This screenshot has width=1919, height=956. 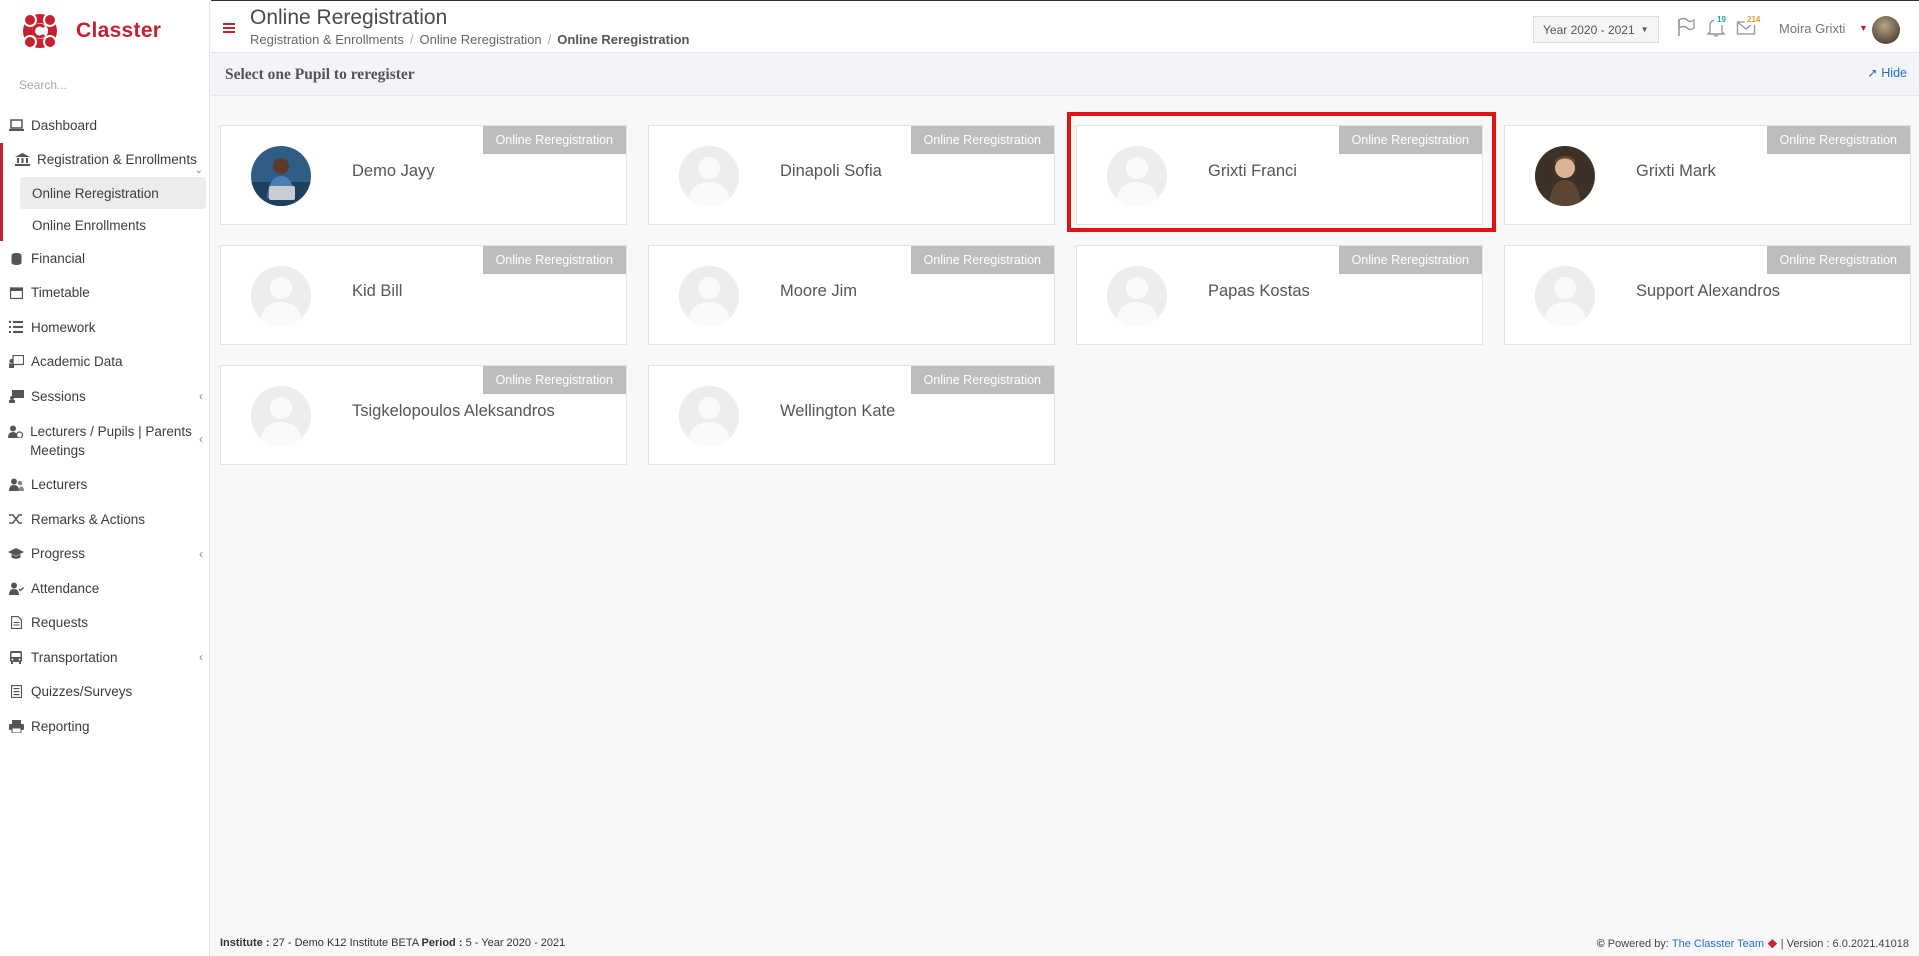 What do you see at coordinates (1589, 29) in the screenshot?
I see `year-select-value: Year 2020 - 2021` at bounding box center [1589, 29].